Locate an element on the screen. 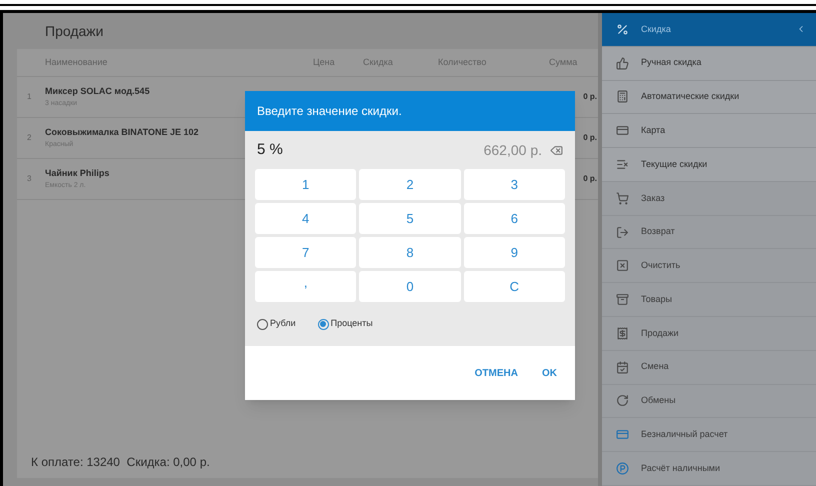 The image size is (816, 486). sidebar-subitem: Карта is located at coordinates (709, 131).